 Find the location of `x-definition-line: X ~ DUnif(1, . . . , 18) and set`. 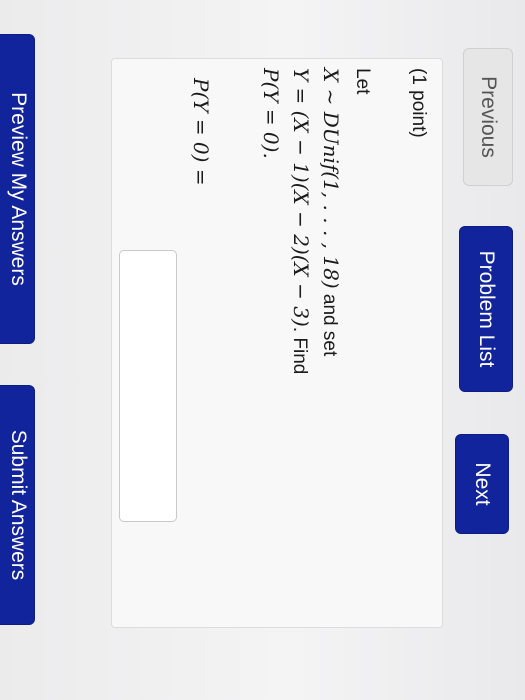

x-definition-line: X ~ DUnif(1, . . . , 18) and set is located at coordinates (330, 212).